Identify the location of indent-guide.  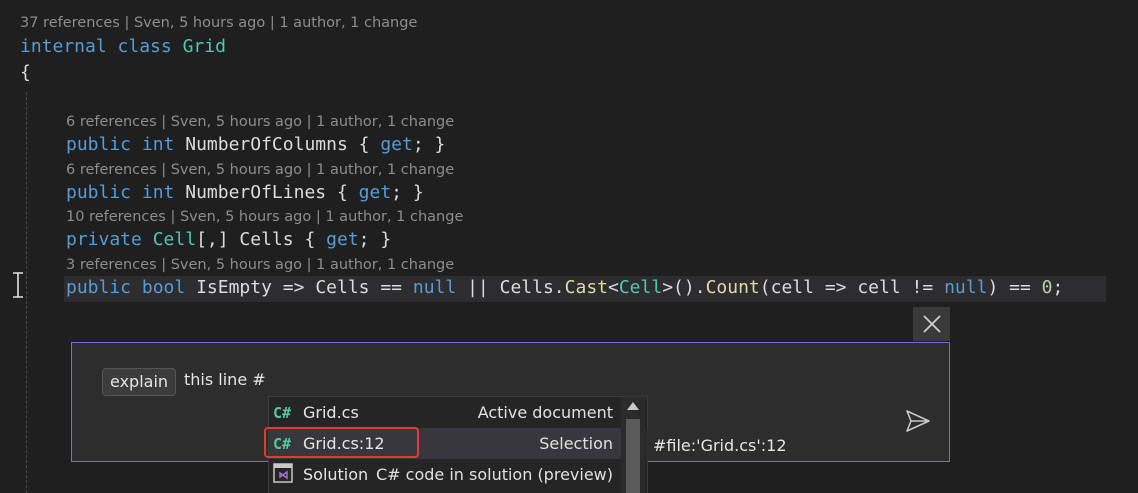
(26, 292).